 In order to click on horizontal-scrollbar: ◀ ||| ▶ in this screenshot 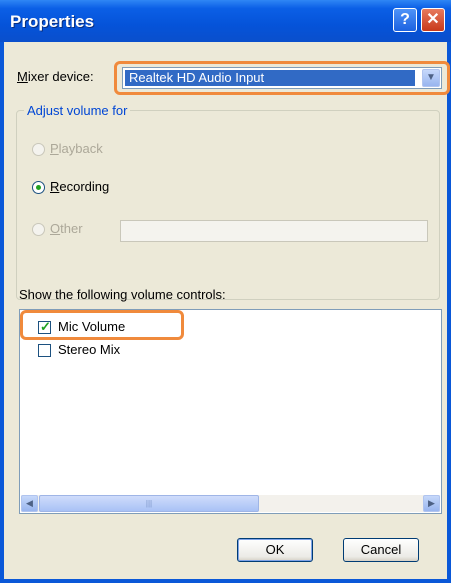, I will do `click(230, 503)`.